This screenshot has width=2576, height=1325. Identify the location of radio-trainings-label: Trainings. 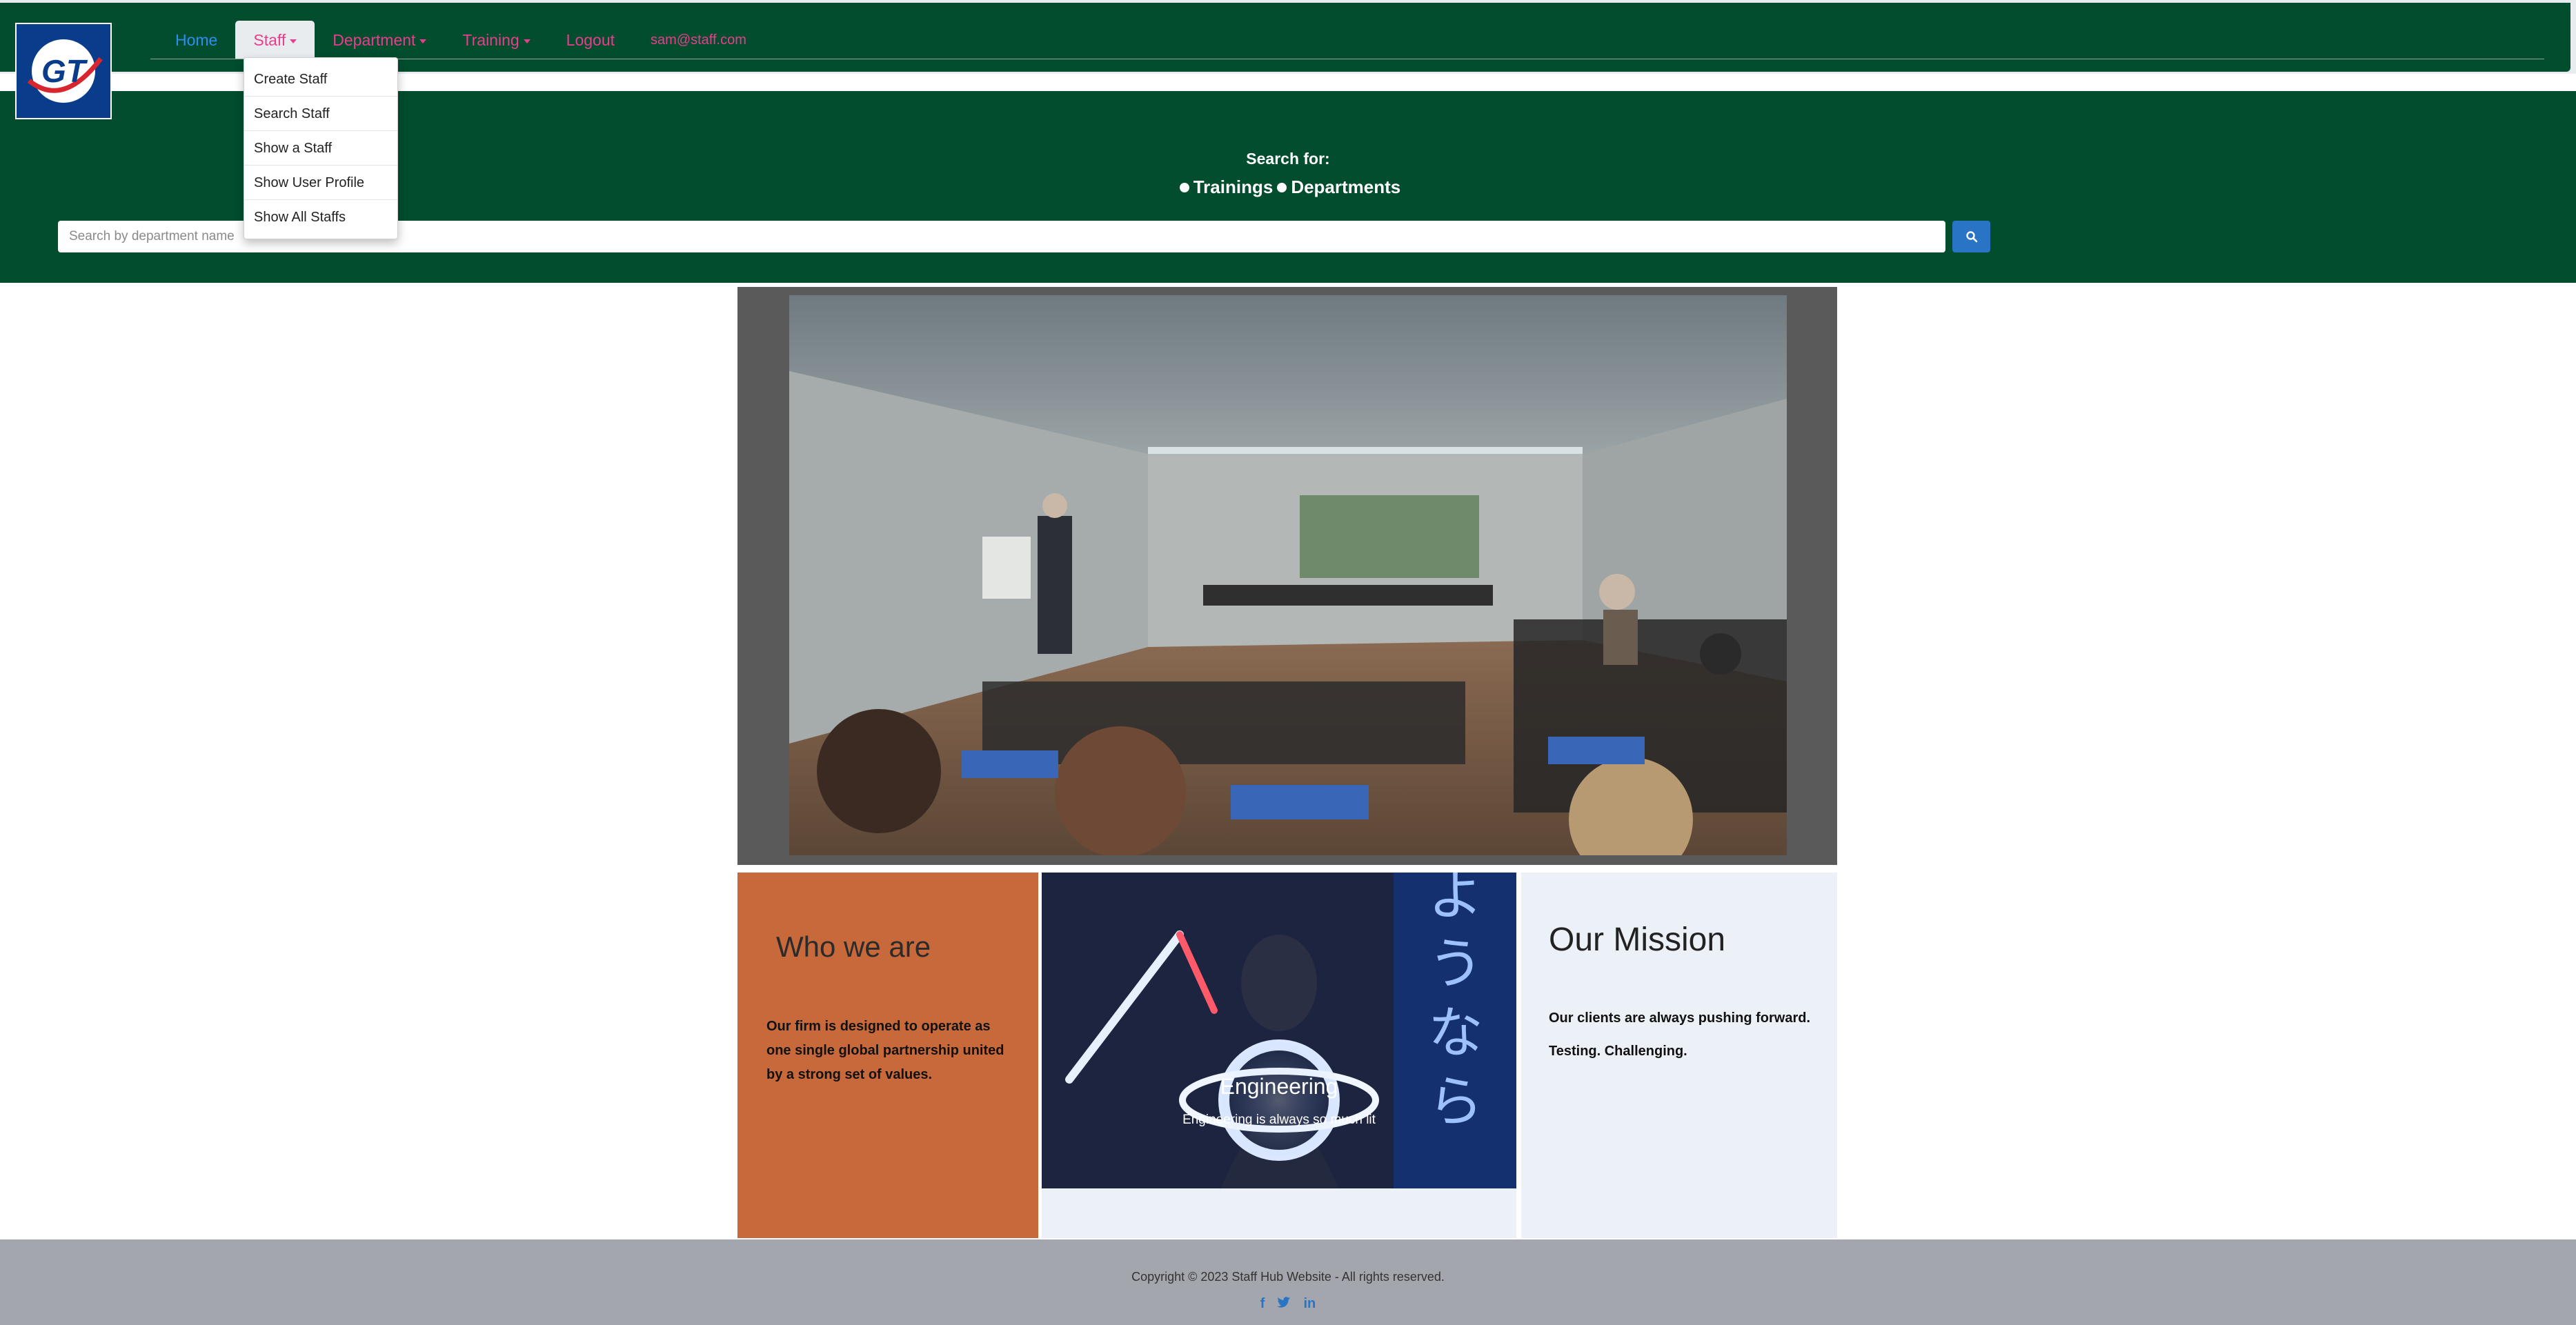
(1233, 187).